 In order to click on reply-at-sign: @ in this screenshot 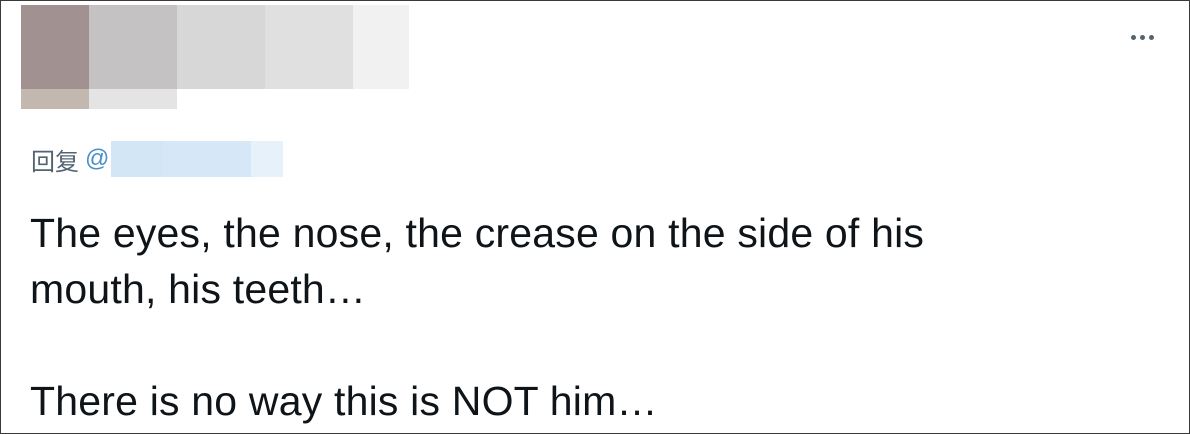, I will do `click(97, 158)`.